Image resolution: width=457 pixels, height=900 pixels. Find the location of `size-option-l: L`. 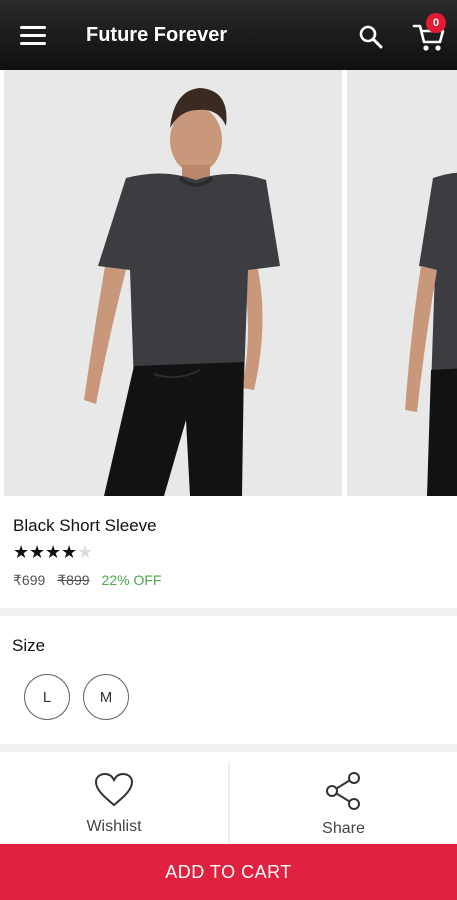

size-option-l: L is located at coordinates (47, 697).